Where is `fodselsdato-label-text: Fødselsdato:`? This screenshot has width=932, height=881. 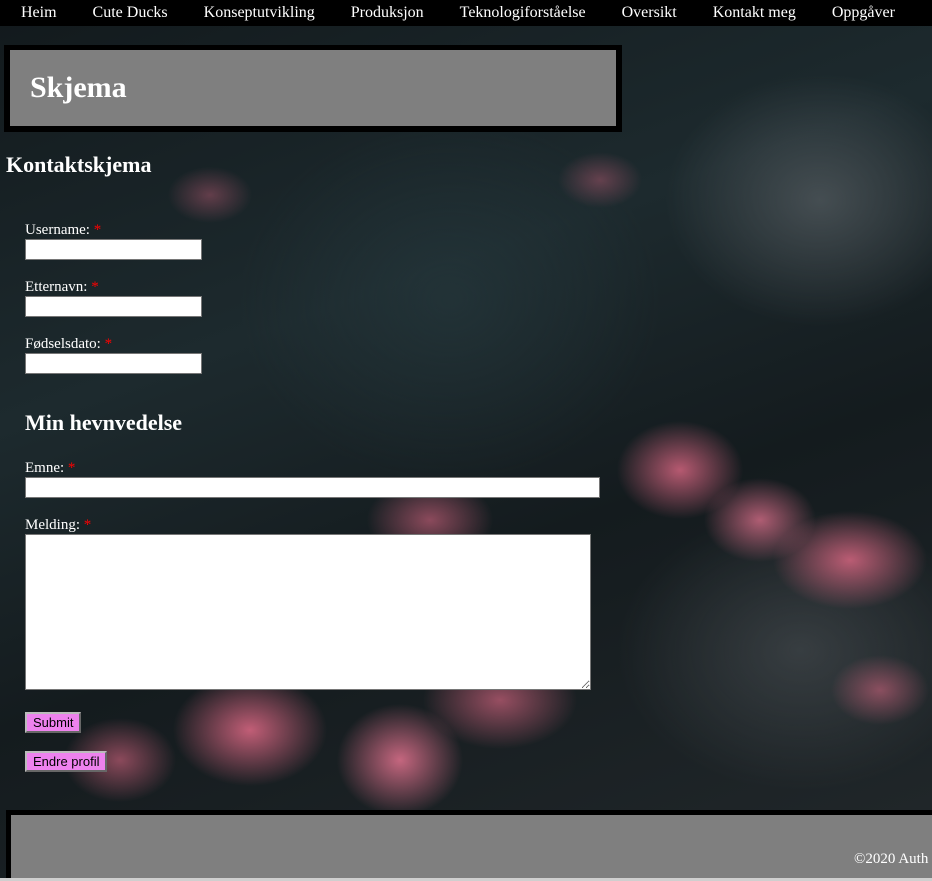 fodselsdato-label-text: Fødselsdato: is located at coordinates (63, 344).